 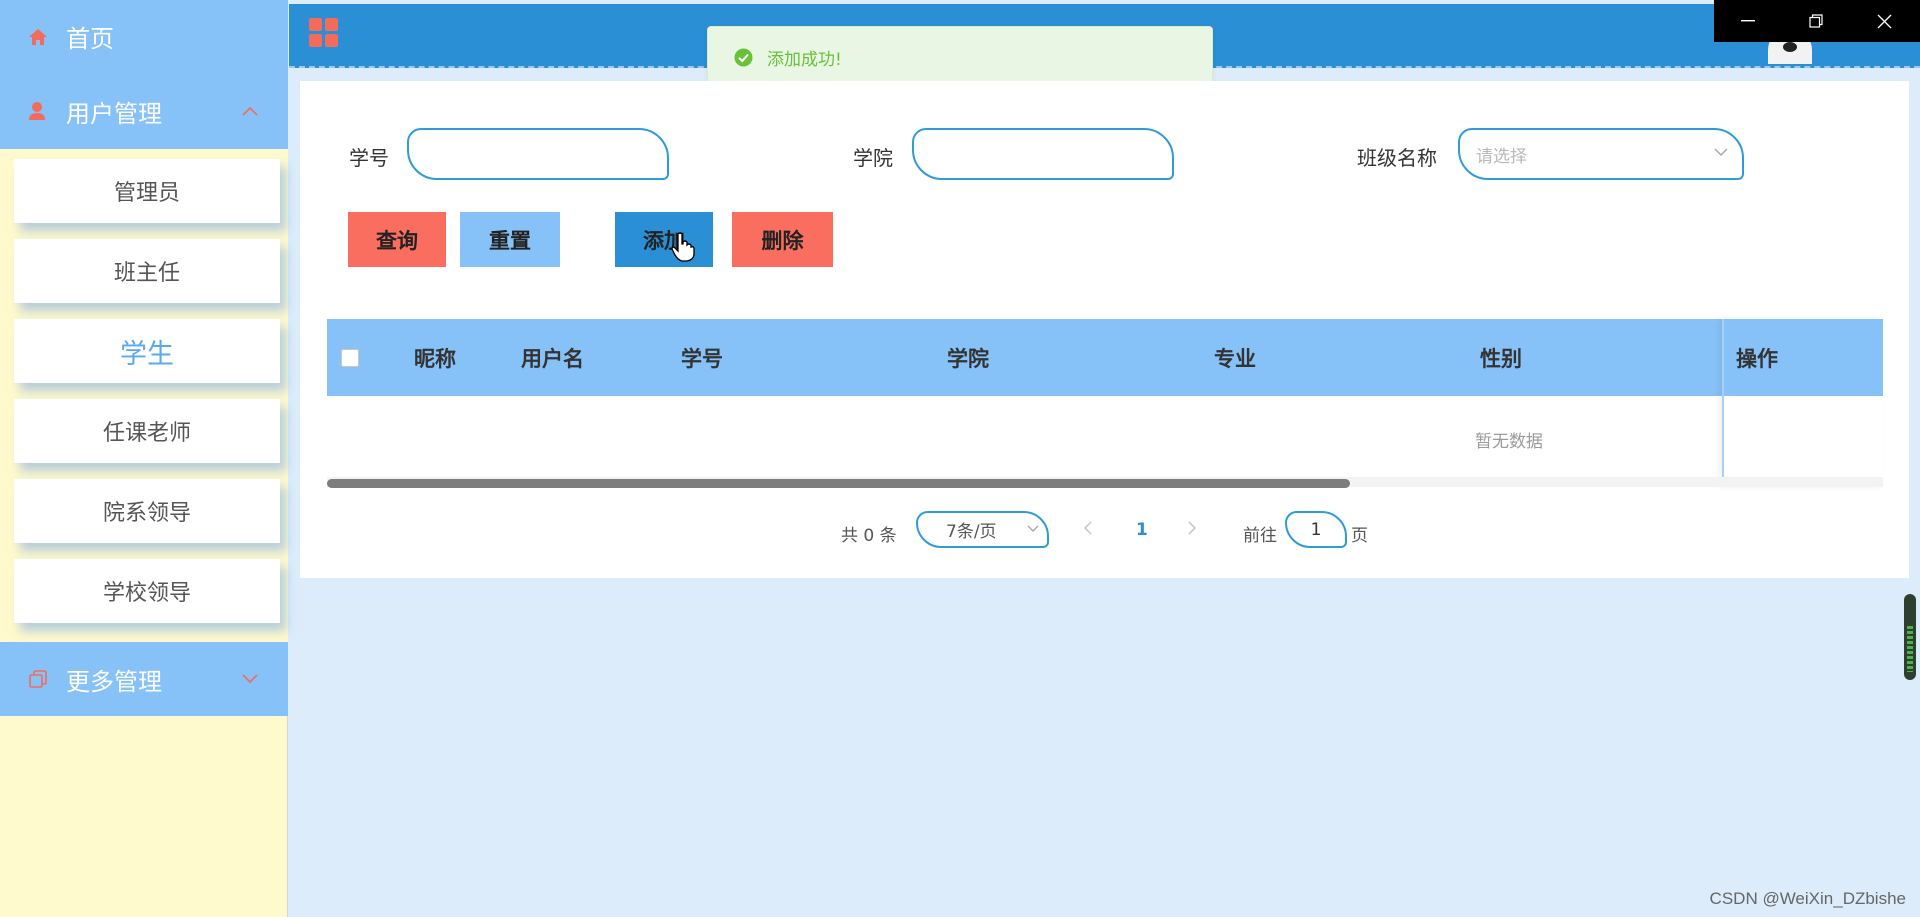 I want to click on column-nickname: 昵称, so click(x=435, y=357).